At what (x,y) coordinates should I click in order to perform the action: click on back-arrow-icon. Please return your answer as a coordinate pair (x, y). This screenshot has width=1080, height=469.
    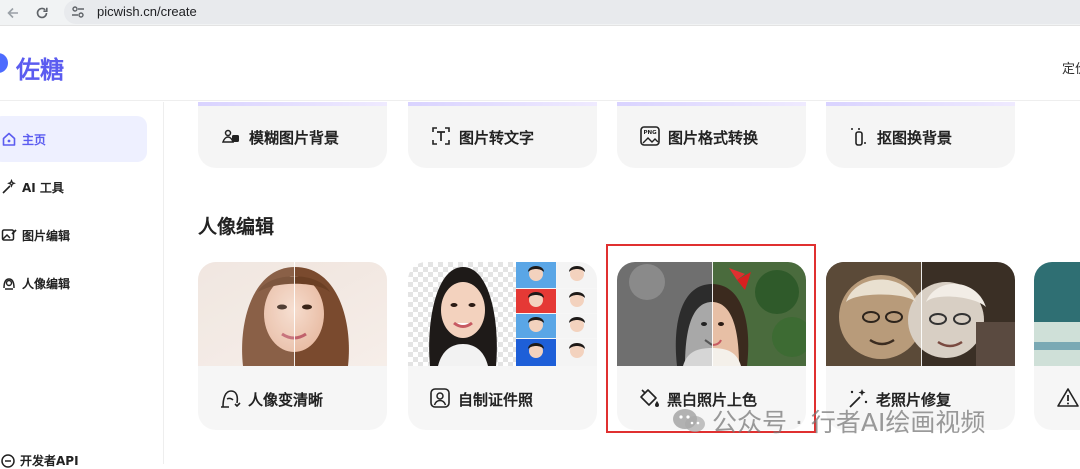
    Looking at the image, I should click on (13, 13).